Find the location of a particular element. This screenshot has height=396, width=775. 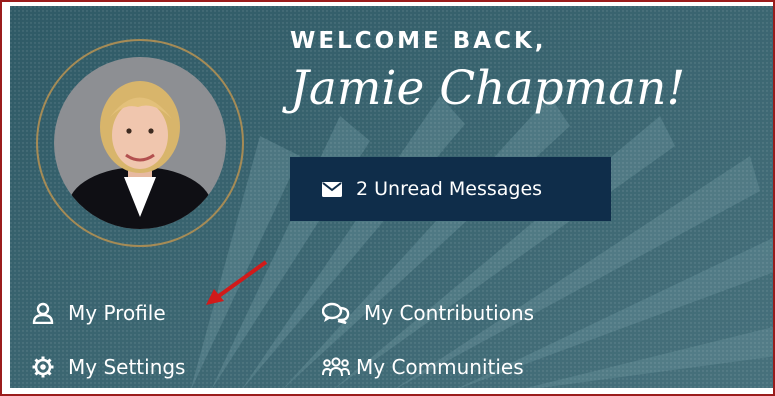

unread-messages-button: 2 Unread Messages is located at coordinates (450, 189).